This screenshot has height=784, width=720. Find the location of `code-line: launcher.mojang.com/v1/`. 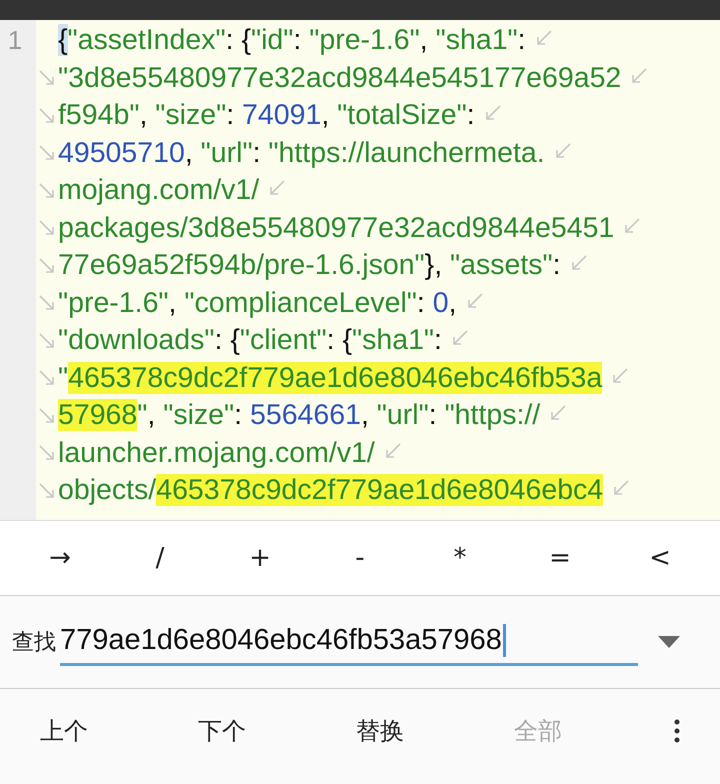

code-line: launcher.mojang.com/v1/ is located at coordinates (216, 453).